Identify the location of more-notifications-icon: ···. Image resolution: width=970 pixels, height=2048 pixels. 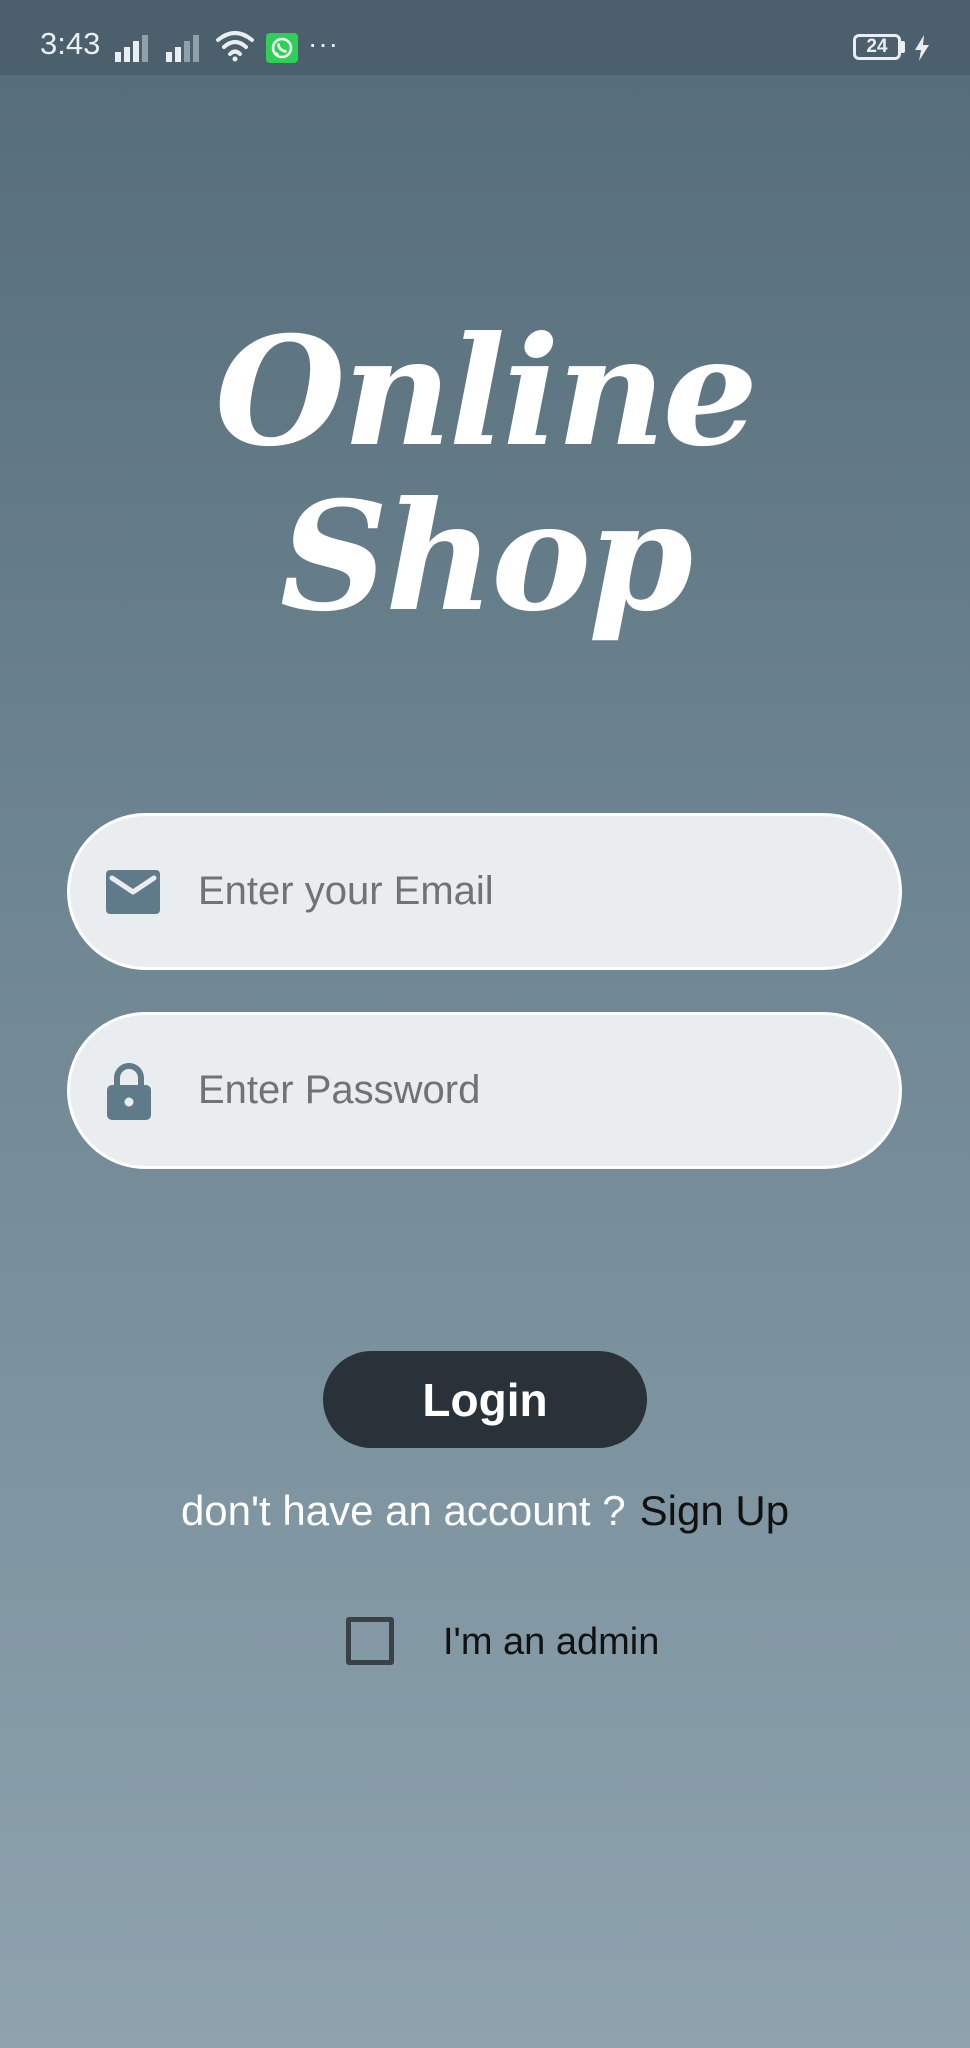
(323, 43).